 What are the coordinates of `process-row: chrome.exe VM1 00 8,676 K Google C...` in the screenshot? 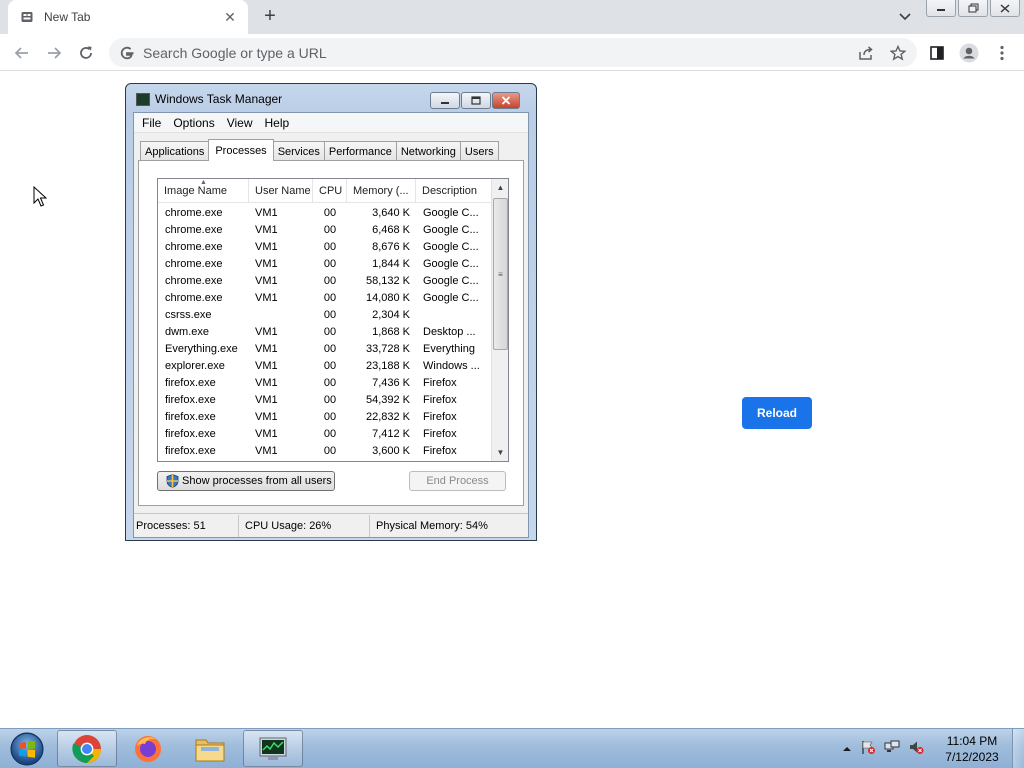 It's located at (324, 246).